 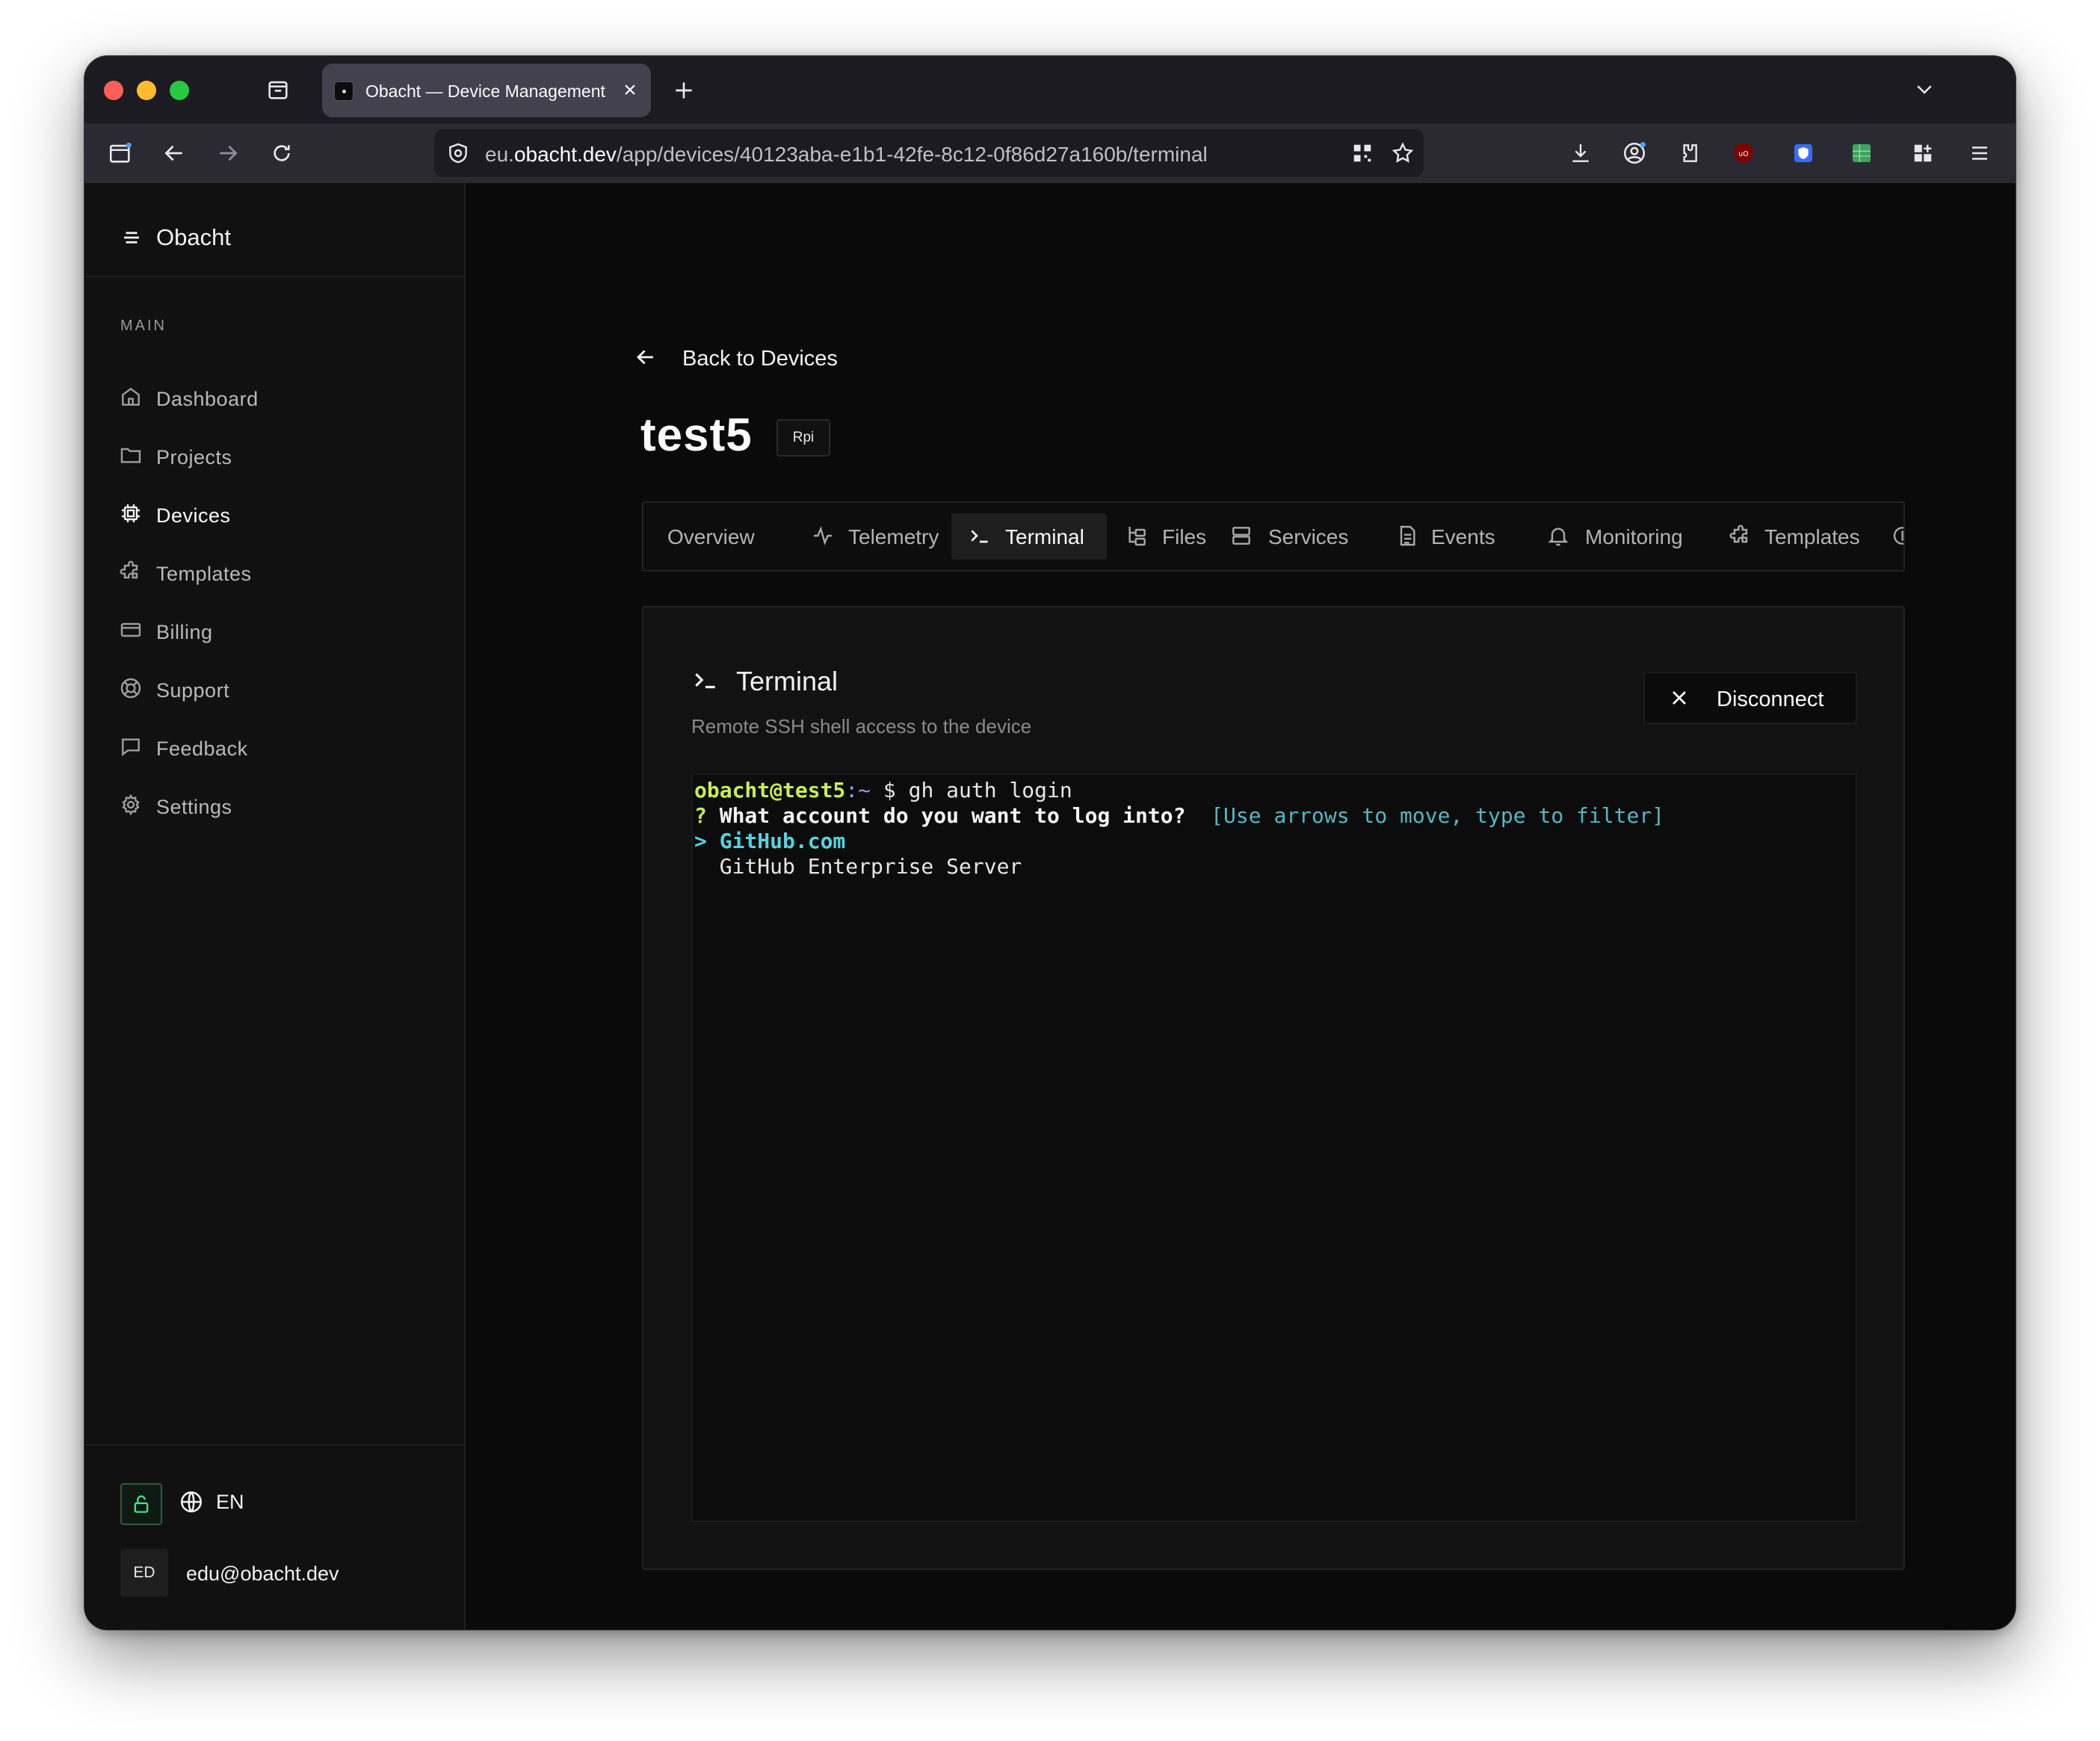 I want to click on brand-name: Obacht, so click(x=194, y=237).